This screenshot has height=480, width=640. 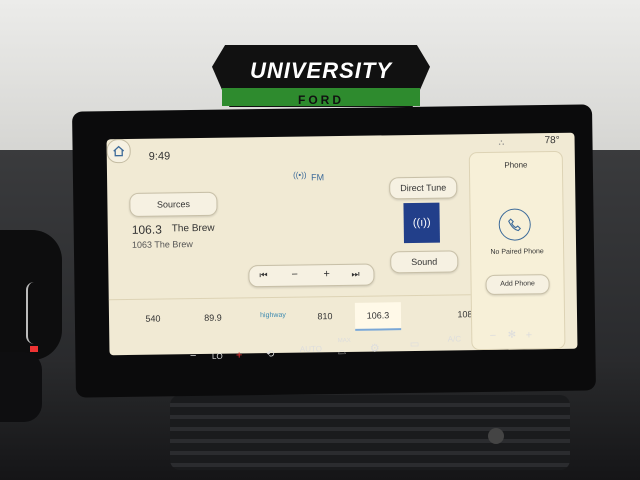 What do you see at coordinates (34, 349) in the screenshot?
I see `fuel-warning-icon` at bounding box center [34, 349].